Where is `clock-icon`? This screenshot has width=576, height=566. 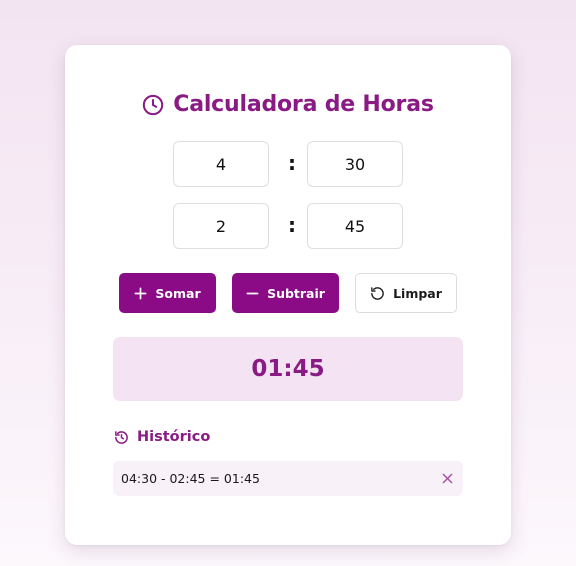
clock-icon is located at coordinates (153, 105).